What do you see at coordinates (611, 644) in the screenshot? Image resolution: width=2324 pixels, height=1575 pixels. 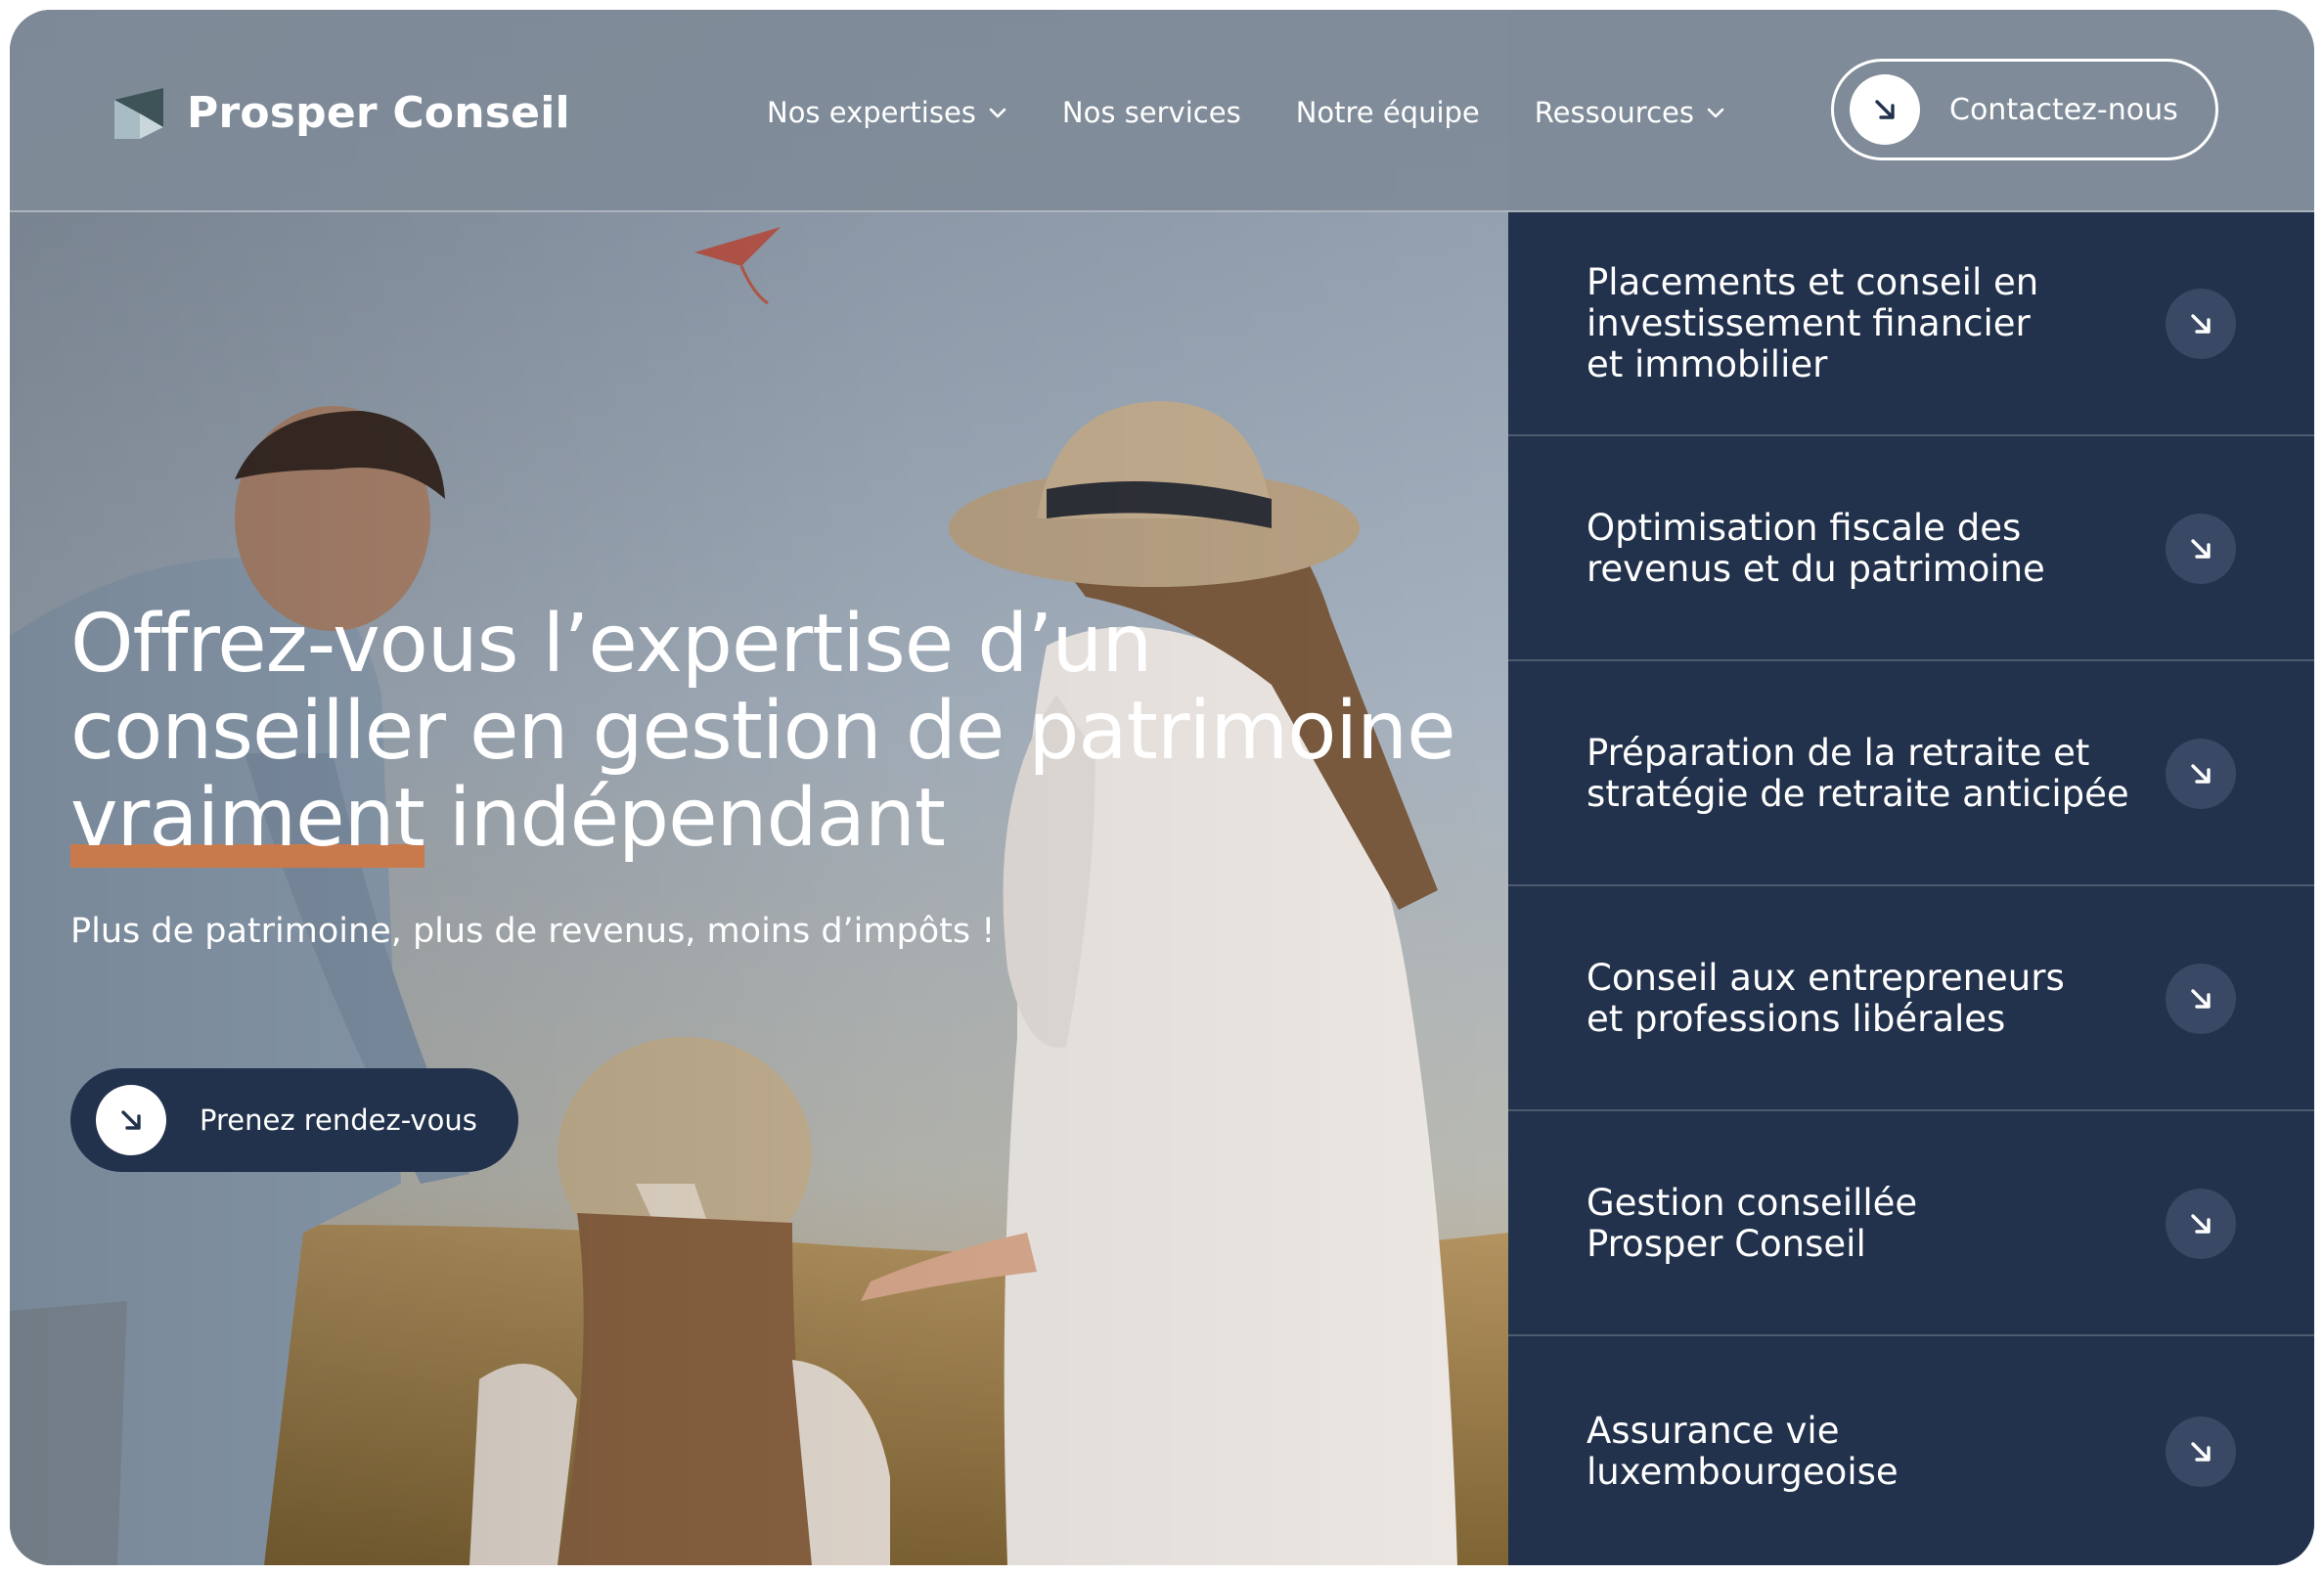 I see `hero-title-line-1: Offrez-vous l’expertise d’un` at bounding box center [611, 644].